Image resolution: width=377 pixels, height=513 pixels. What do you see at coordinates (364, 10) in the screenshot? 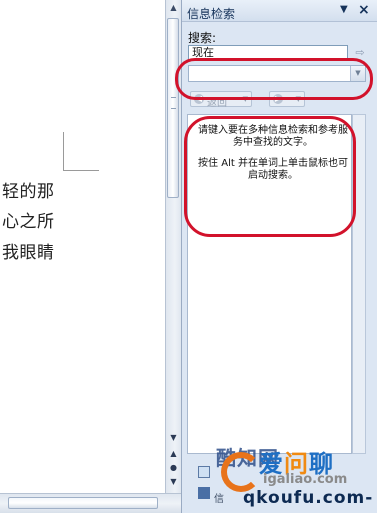
I see `close-icon: ×` at bounding box center [364, 10].